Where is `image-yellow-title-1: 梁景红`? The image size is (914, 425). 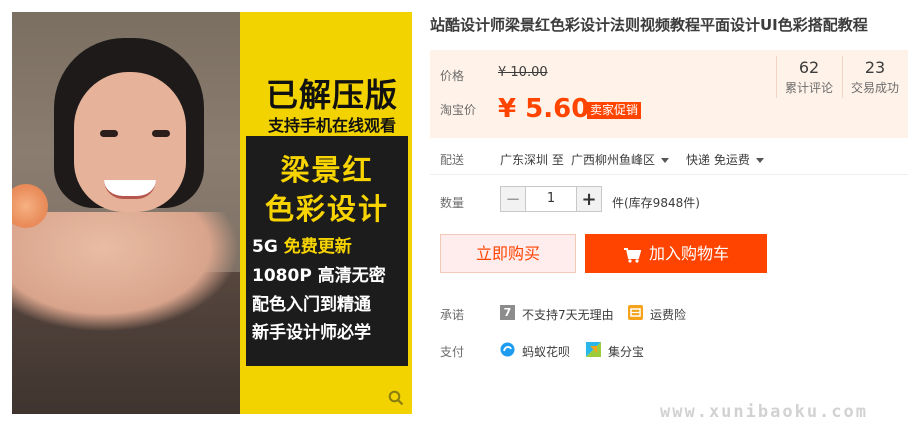
image-yellow-title-1: 梁景红 is located at coordinates (327, 170).